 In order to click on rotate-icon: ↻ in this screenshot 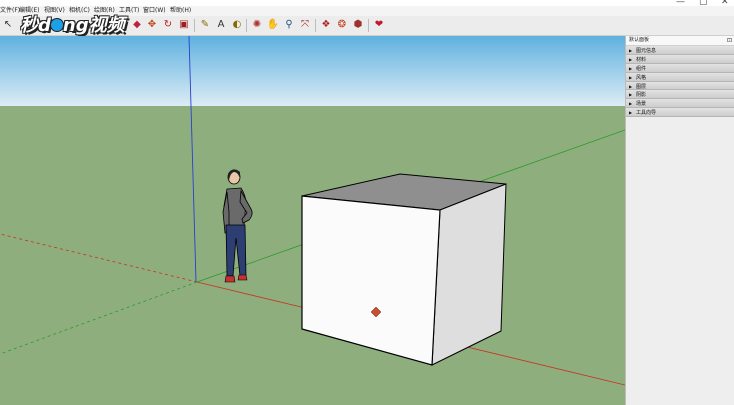, I will do `click(168, 25)`.